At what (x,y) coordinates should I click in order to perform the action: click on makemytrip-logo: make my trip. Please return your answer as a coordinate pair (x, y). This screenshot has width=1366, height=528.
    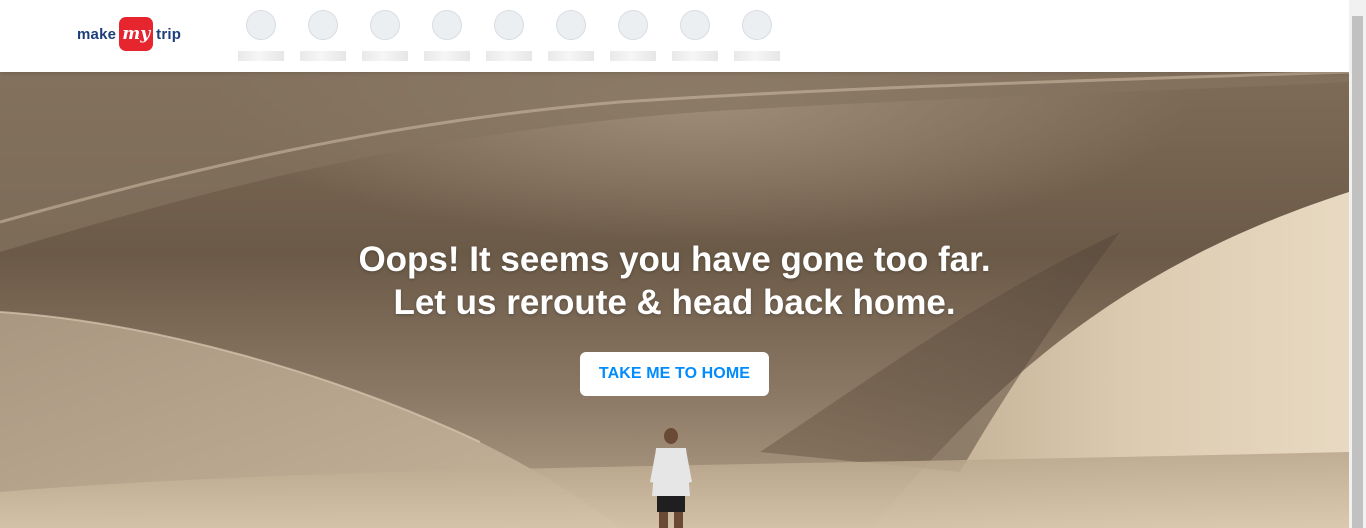
    Looking at the image, I should click on (129, 34).